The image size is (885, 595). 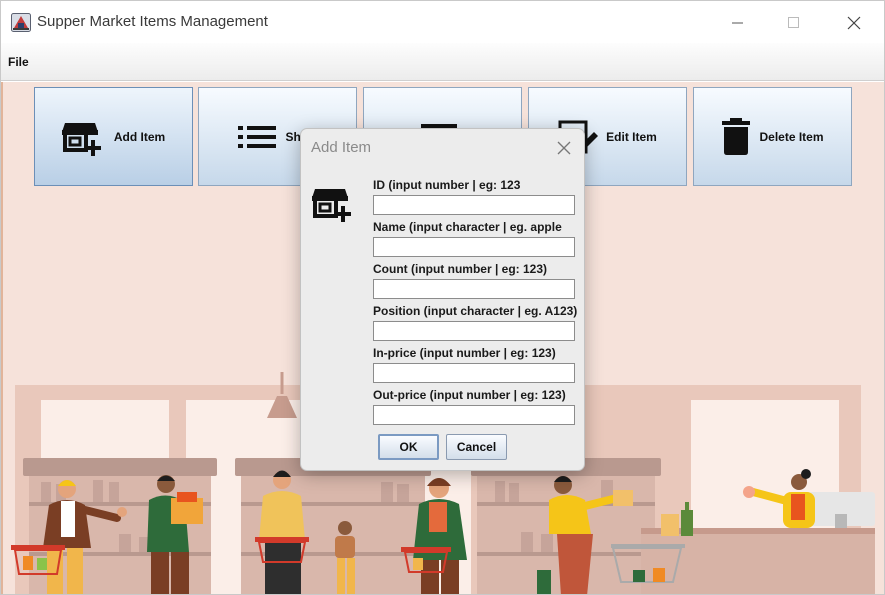 I want to click on menu-bar: File, so click(x=442, y=62).